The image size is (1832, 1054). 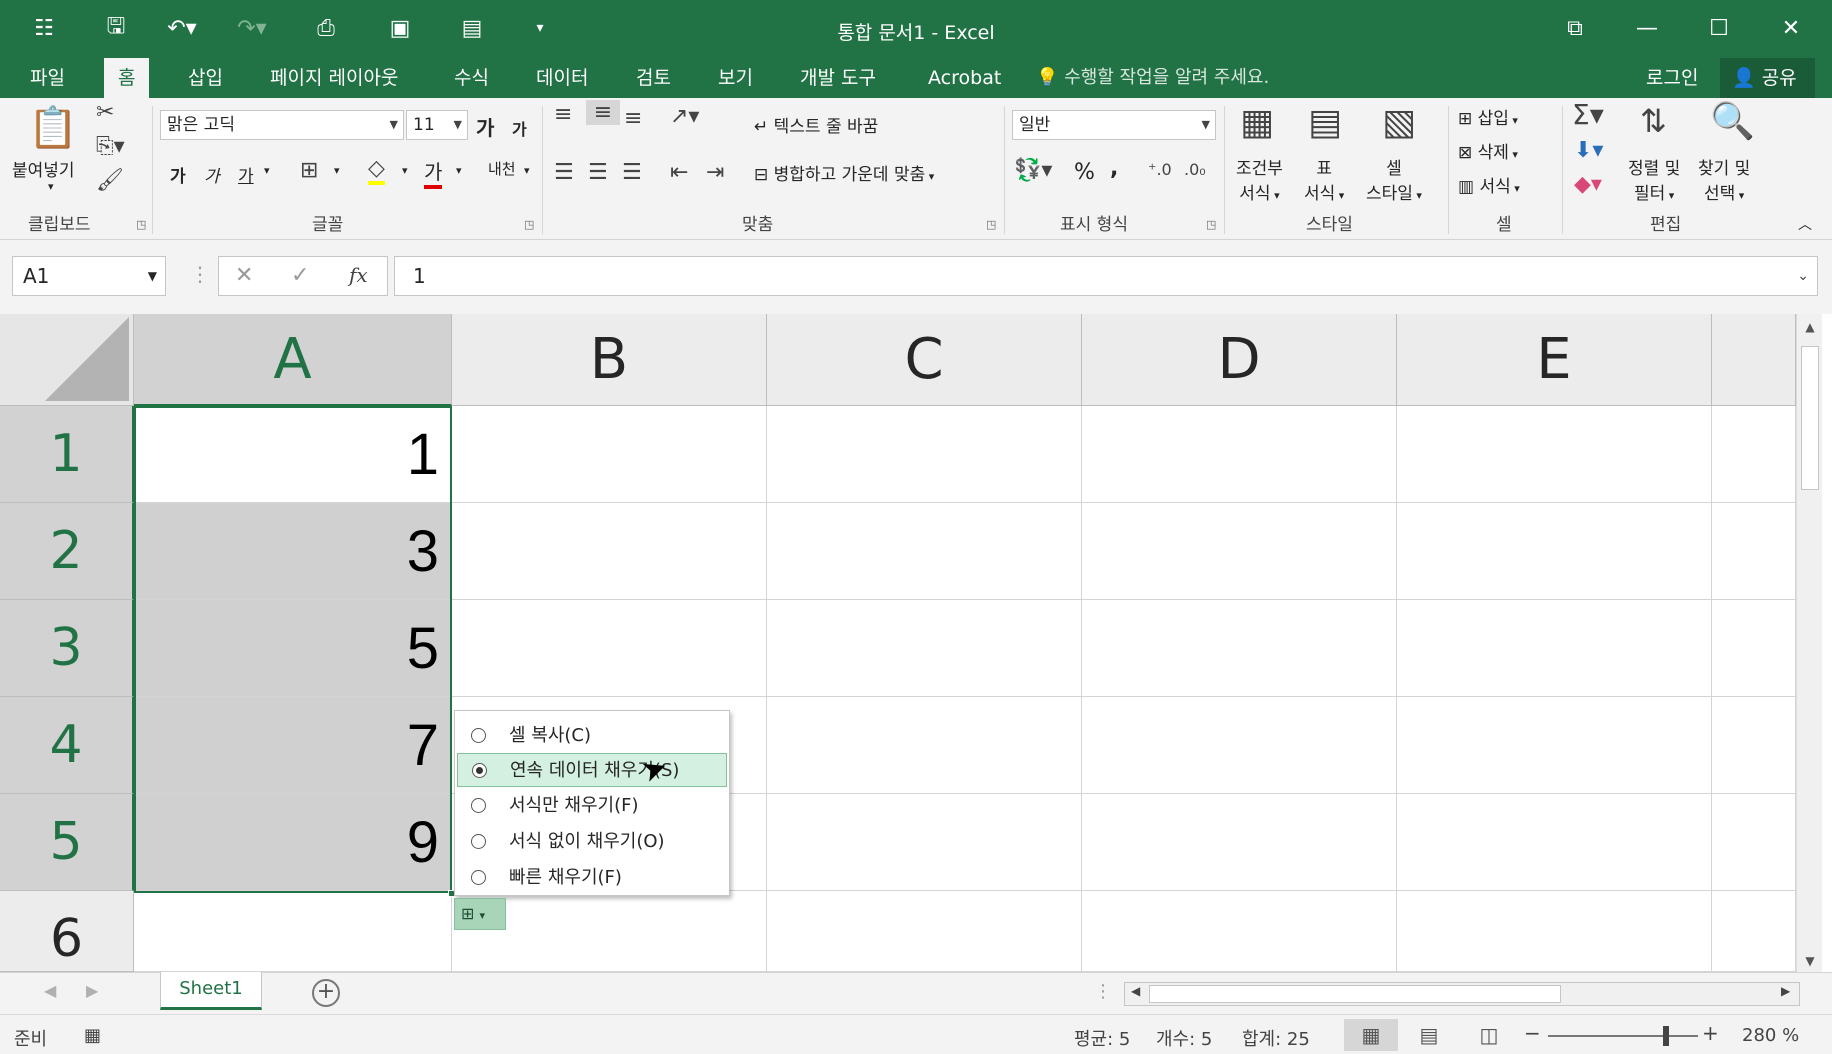 What do you see at coordinates (1754, 360) in the screenshot?
I see `column-header-partial` at bounding box center [1754, 360].